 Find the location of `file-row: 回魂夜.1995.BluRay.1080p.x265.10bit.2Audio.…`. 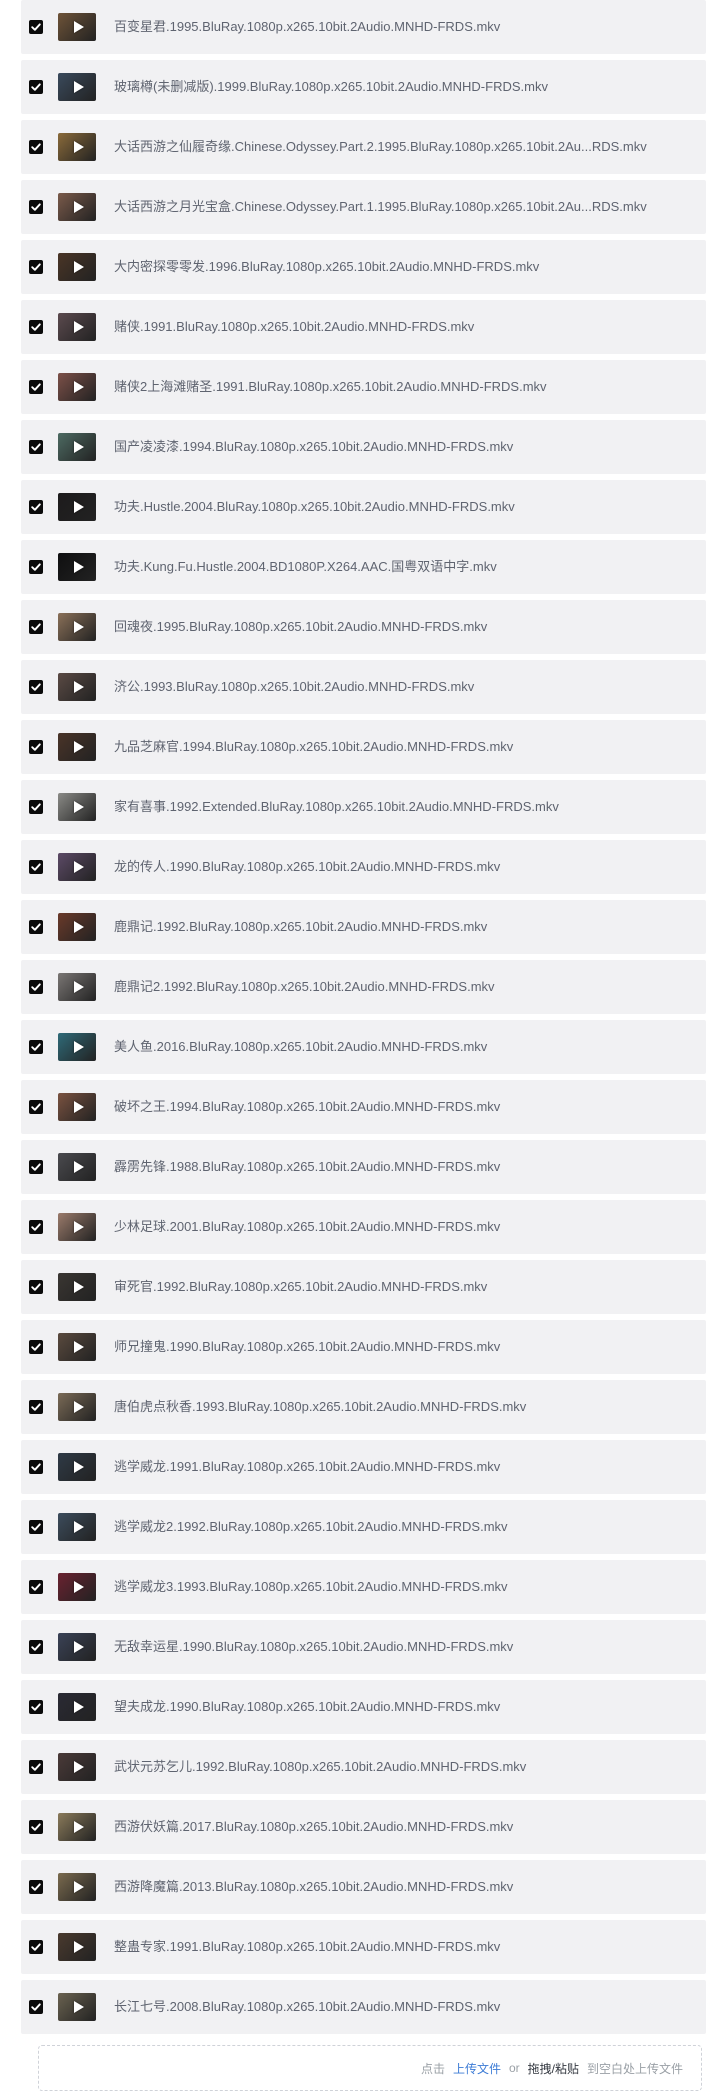

file-row: 回魂夜.1995.BluRay.1080p.x265.10bit.2Audio.… is located at coordinates (363, 627).